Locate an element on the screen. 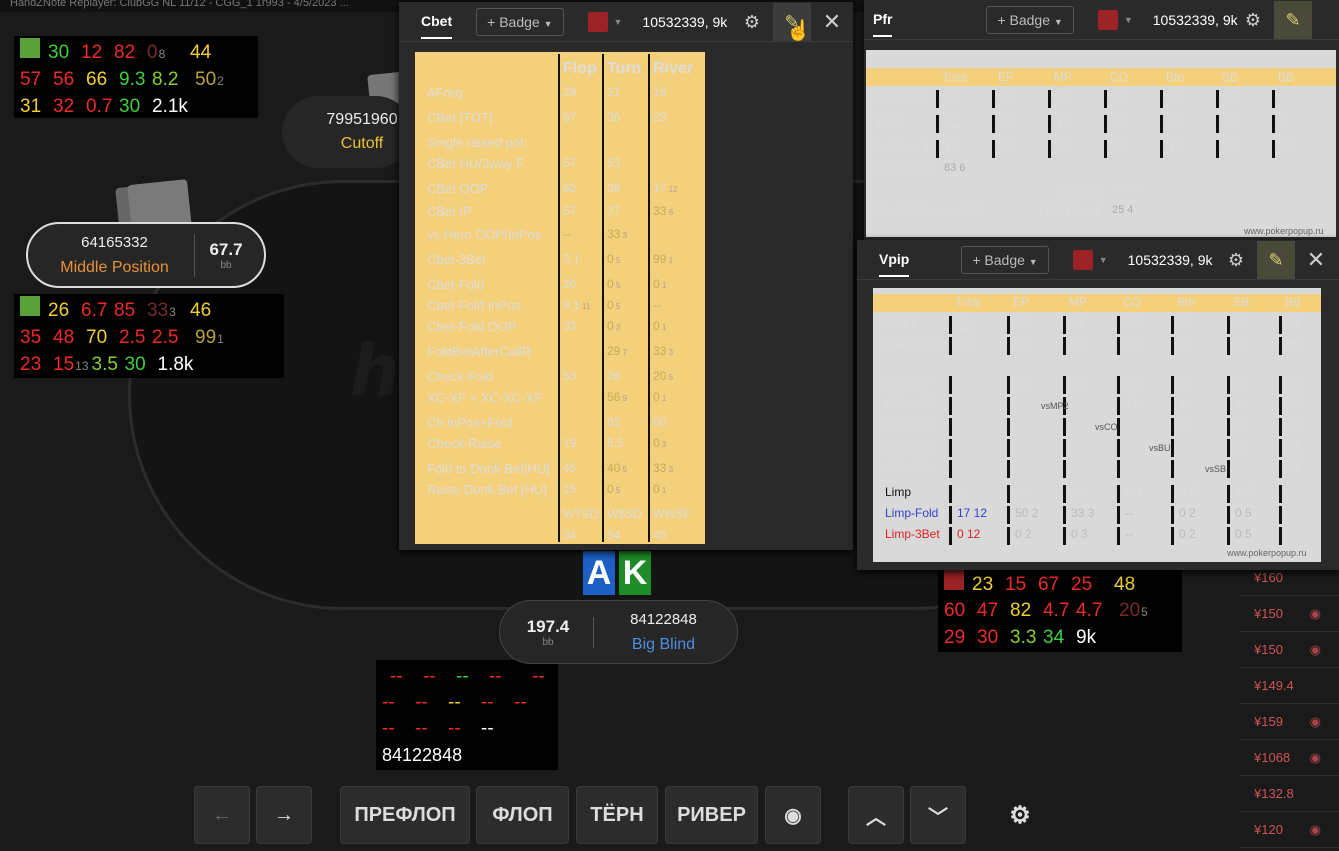 Image resolution: width=1339 pixels, height=851 pixels. hud-stat: 29 is located at coordinates (959, 638).